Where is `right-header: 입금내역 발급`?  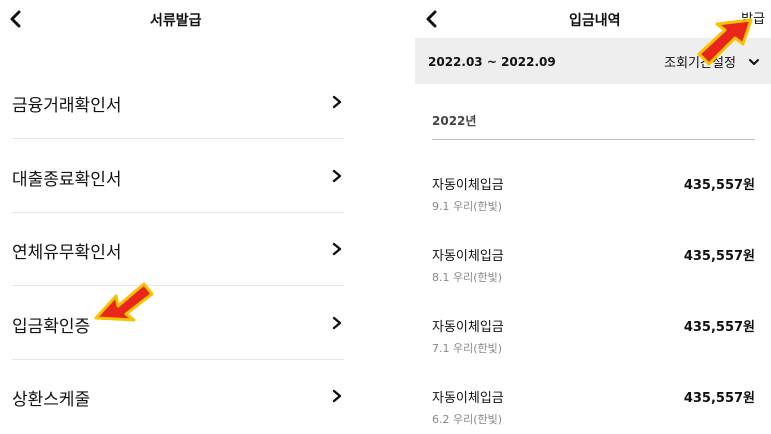 right-header: 입금내역 발급 is located at coordinates (593, 19).